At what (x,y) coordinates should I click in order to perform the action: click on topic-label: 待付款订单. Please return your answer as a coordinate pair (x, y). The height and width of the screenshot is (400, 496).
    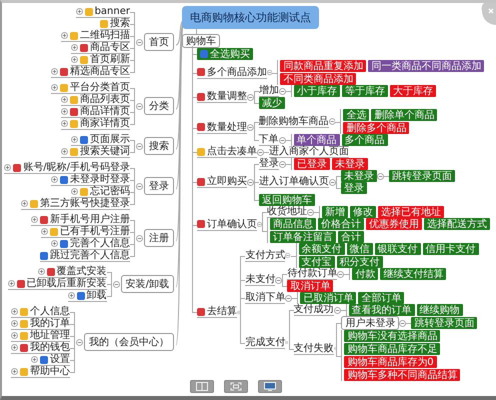
    Looking at the image, I should click on (312, 273).